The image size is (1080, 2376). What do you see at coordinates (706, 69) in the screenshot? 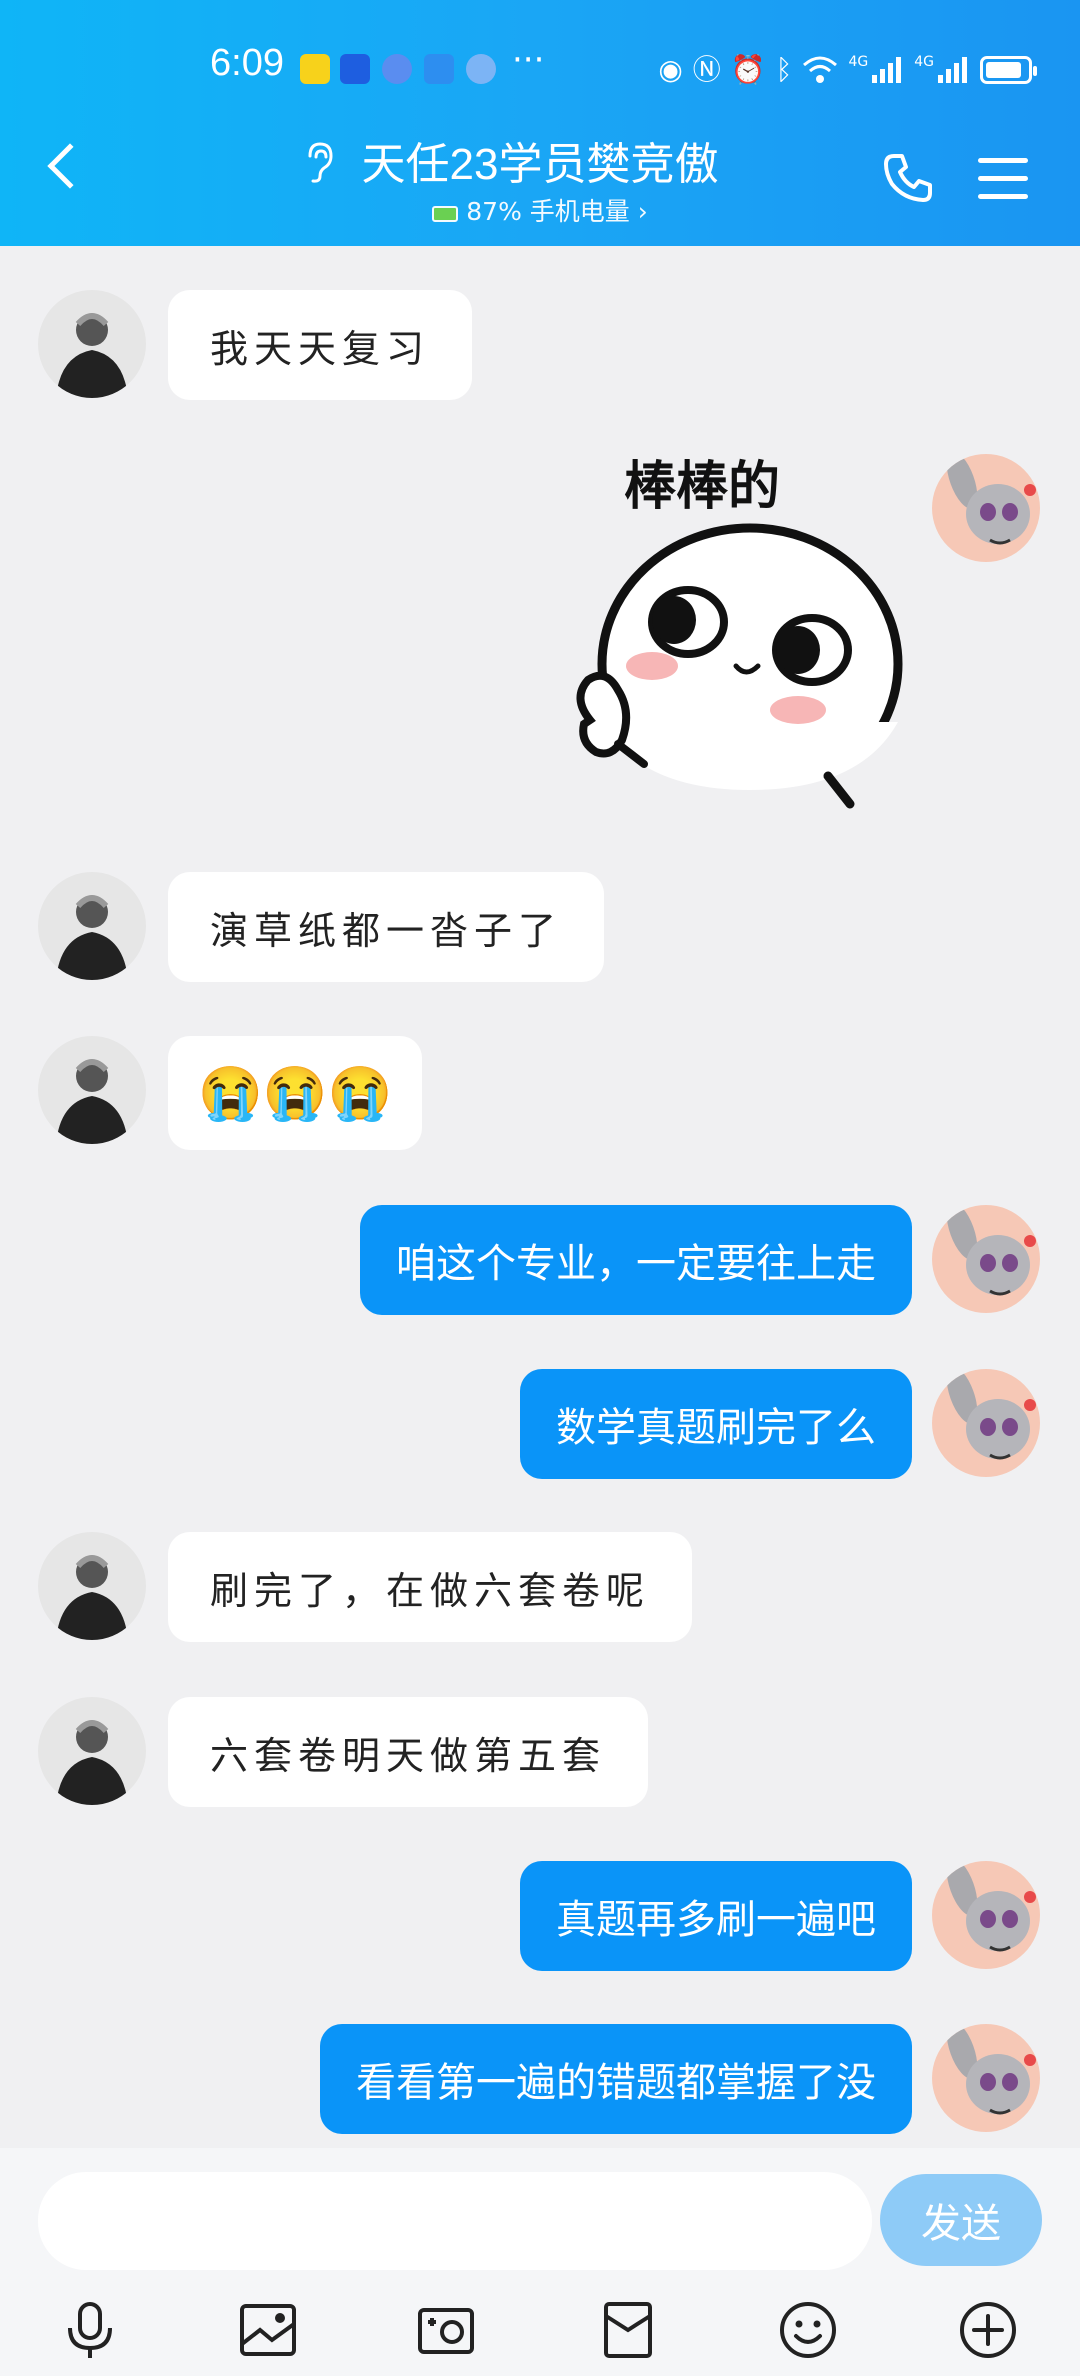
I see `nfc-icon: Ⓝ` at bounding box center [706, 69].